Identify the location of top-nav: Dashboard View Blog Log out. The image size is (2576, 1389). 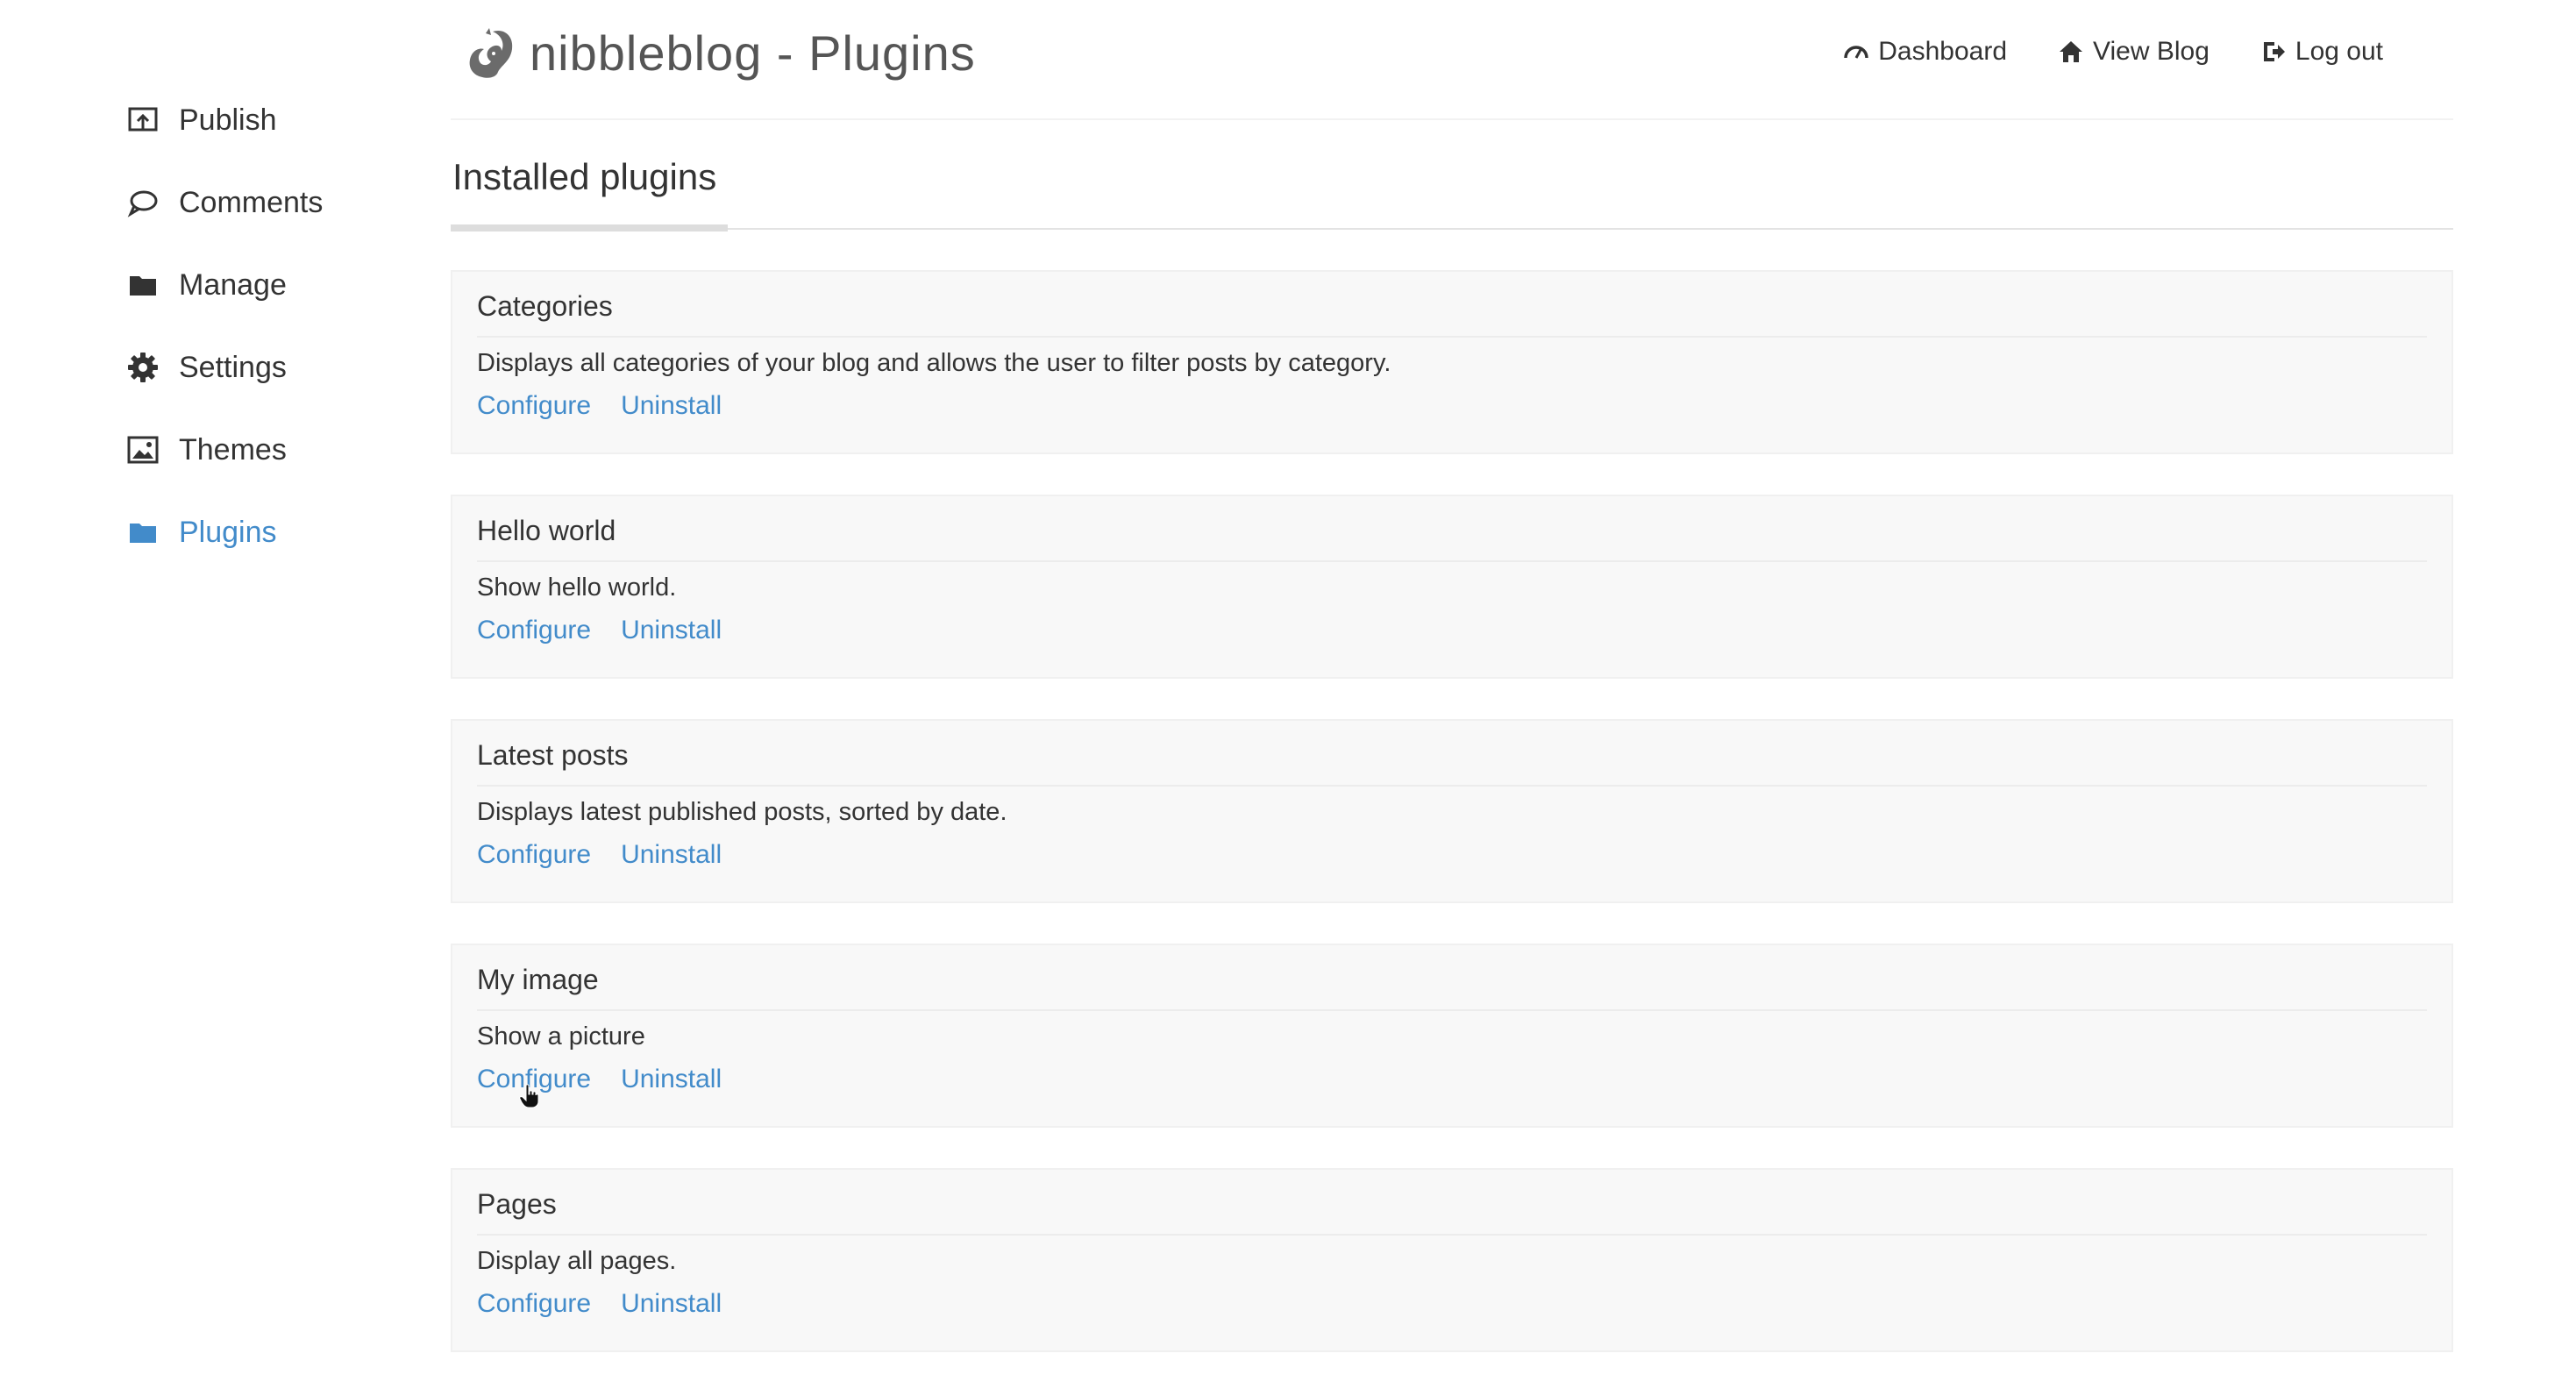
(2087, 52).